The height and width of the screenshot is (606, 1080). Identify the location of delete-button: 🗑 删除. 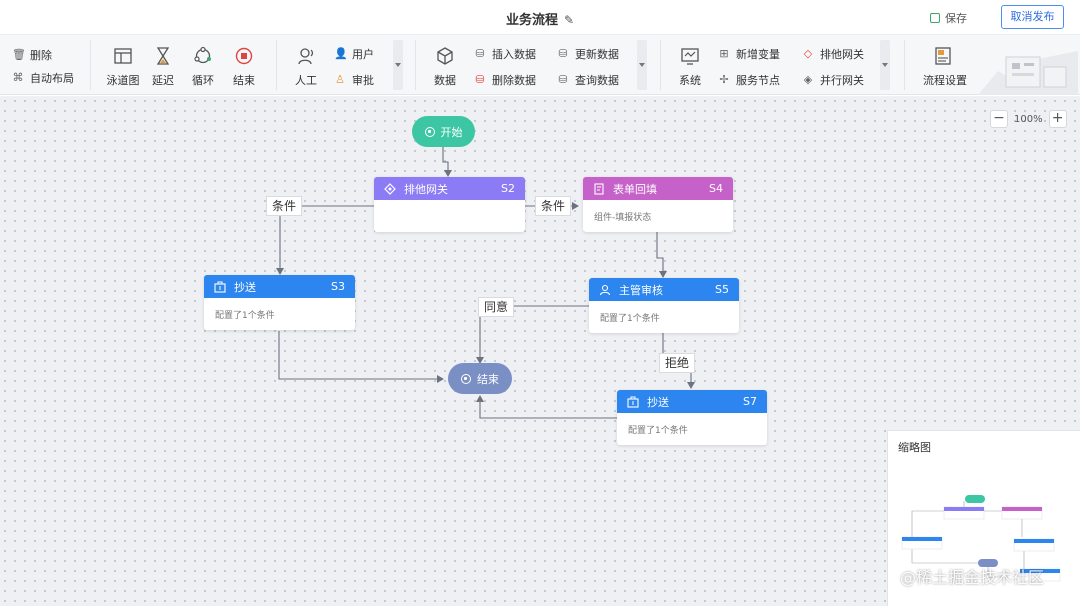
(32, 55).